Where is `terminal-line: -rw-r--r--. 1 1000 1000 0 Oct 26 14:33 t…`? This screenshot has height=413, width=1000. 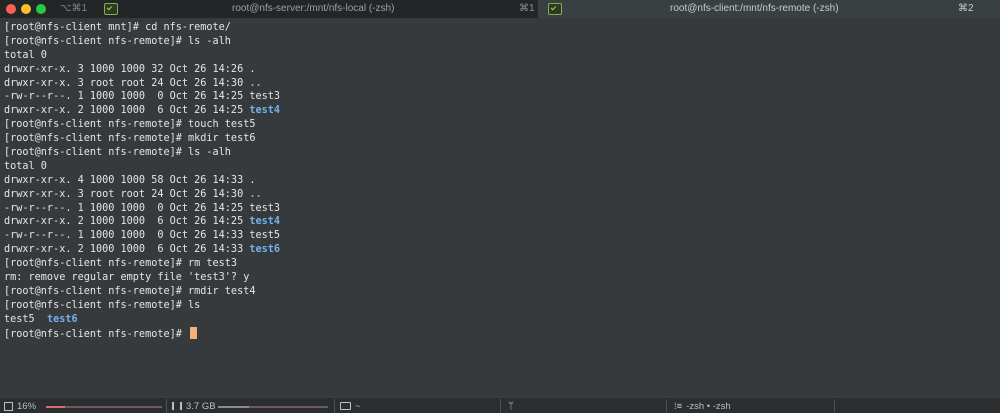 terminal-line: -rw-r--r--. 1 1000 1000 0 Oct 26 14:33 t… is located at coordinates (499, 236).